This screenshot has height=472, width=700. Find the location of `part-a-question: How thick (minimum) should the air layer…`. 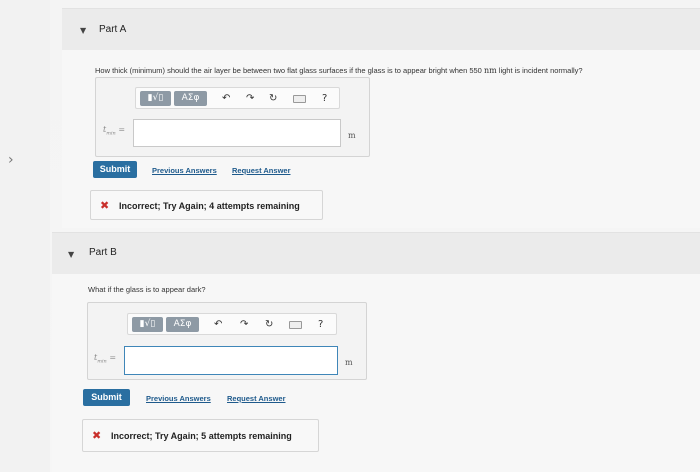

part-a-question: How thick (minimum) should the air layer… is located at coordinates (339, 70).